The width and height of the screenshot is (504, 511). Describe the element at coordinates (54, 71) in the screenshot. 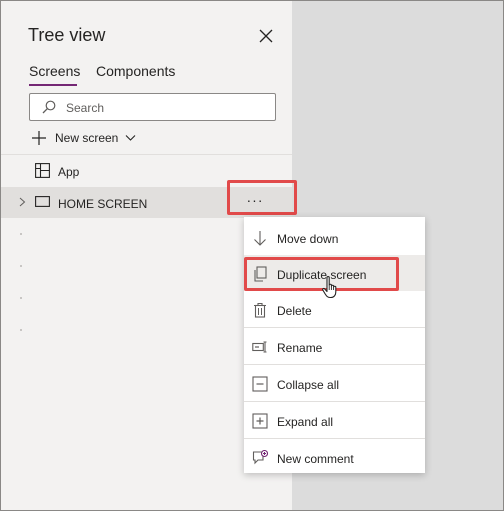

I see `tab-screens: Screens` at that location.